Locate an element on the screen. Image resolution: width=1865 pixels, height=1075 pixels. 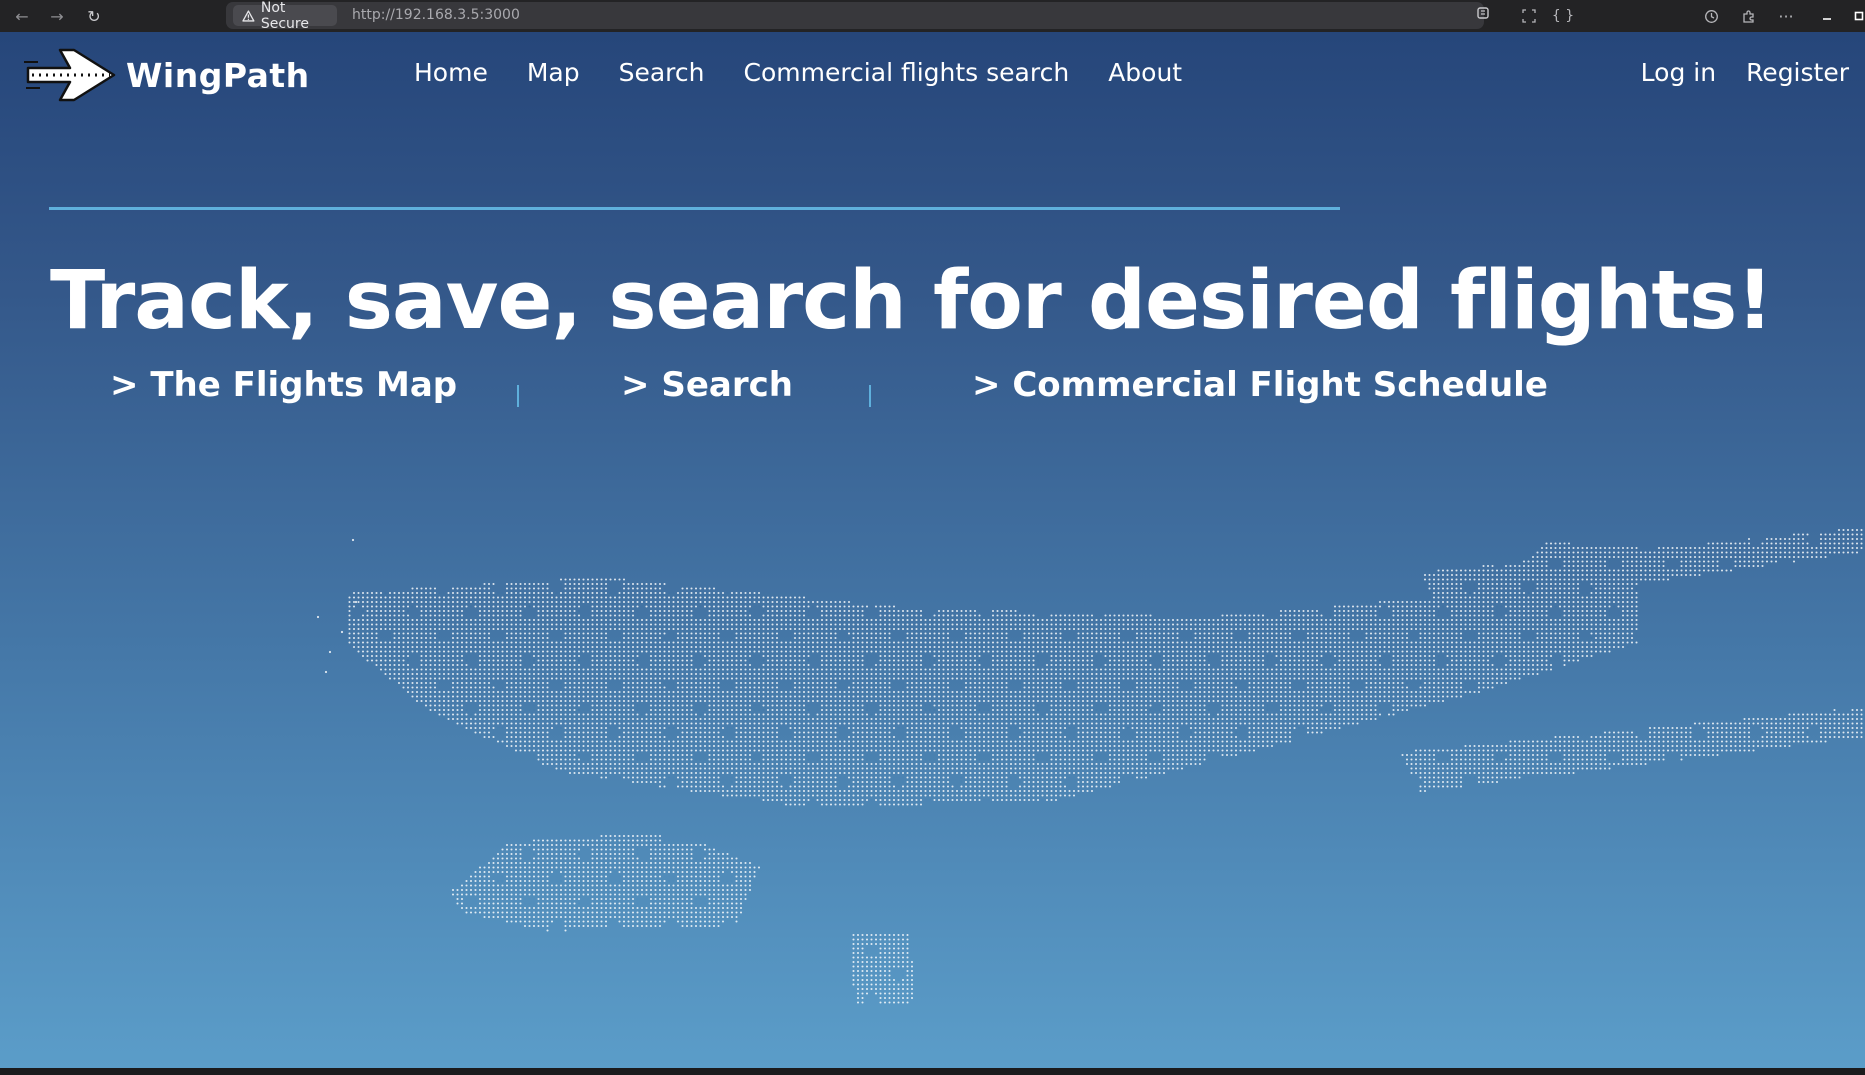
hero-divider is located at coordinates (694, 208).